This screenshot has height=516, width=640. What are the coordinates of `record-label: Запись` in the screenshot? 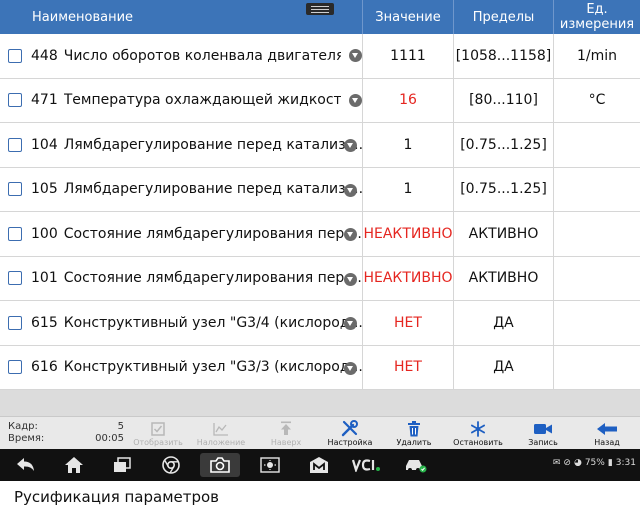 It's located at (543, 442).